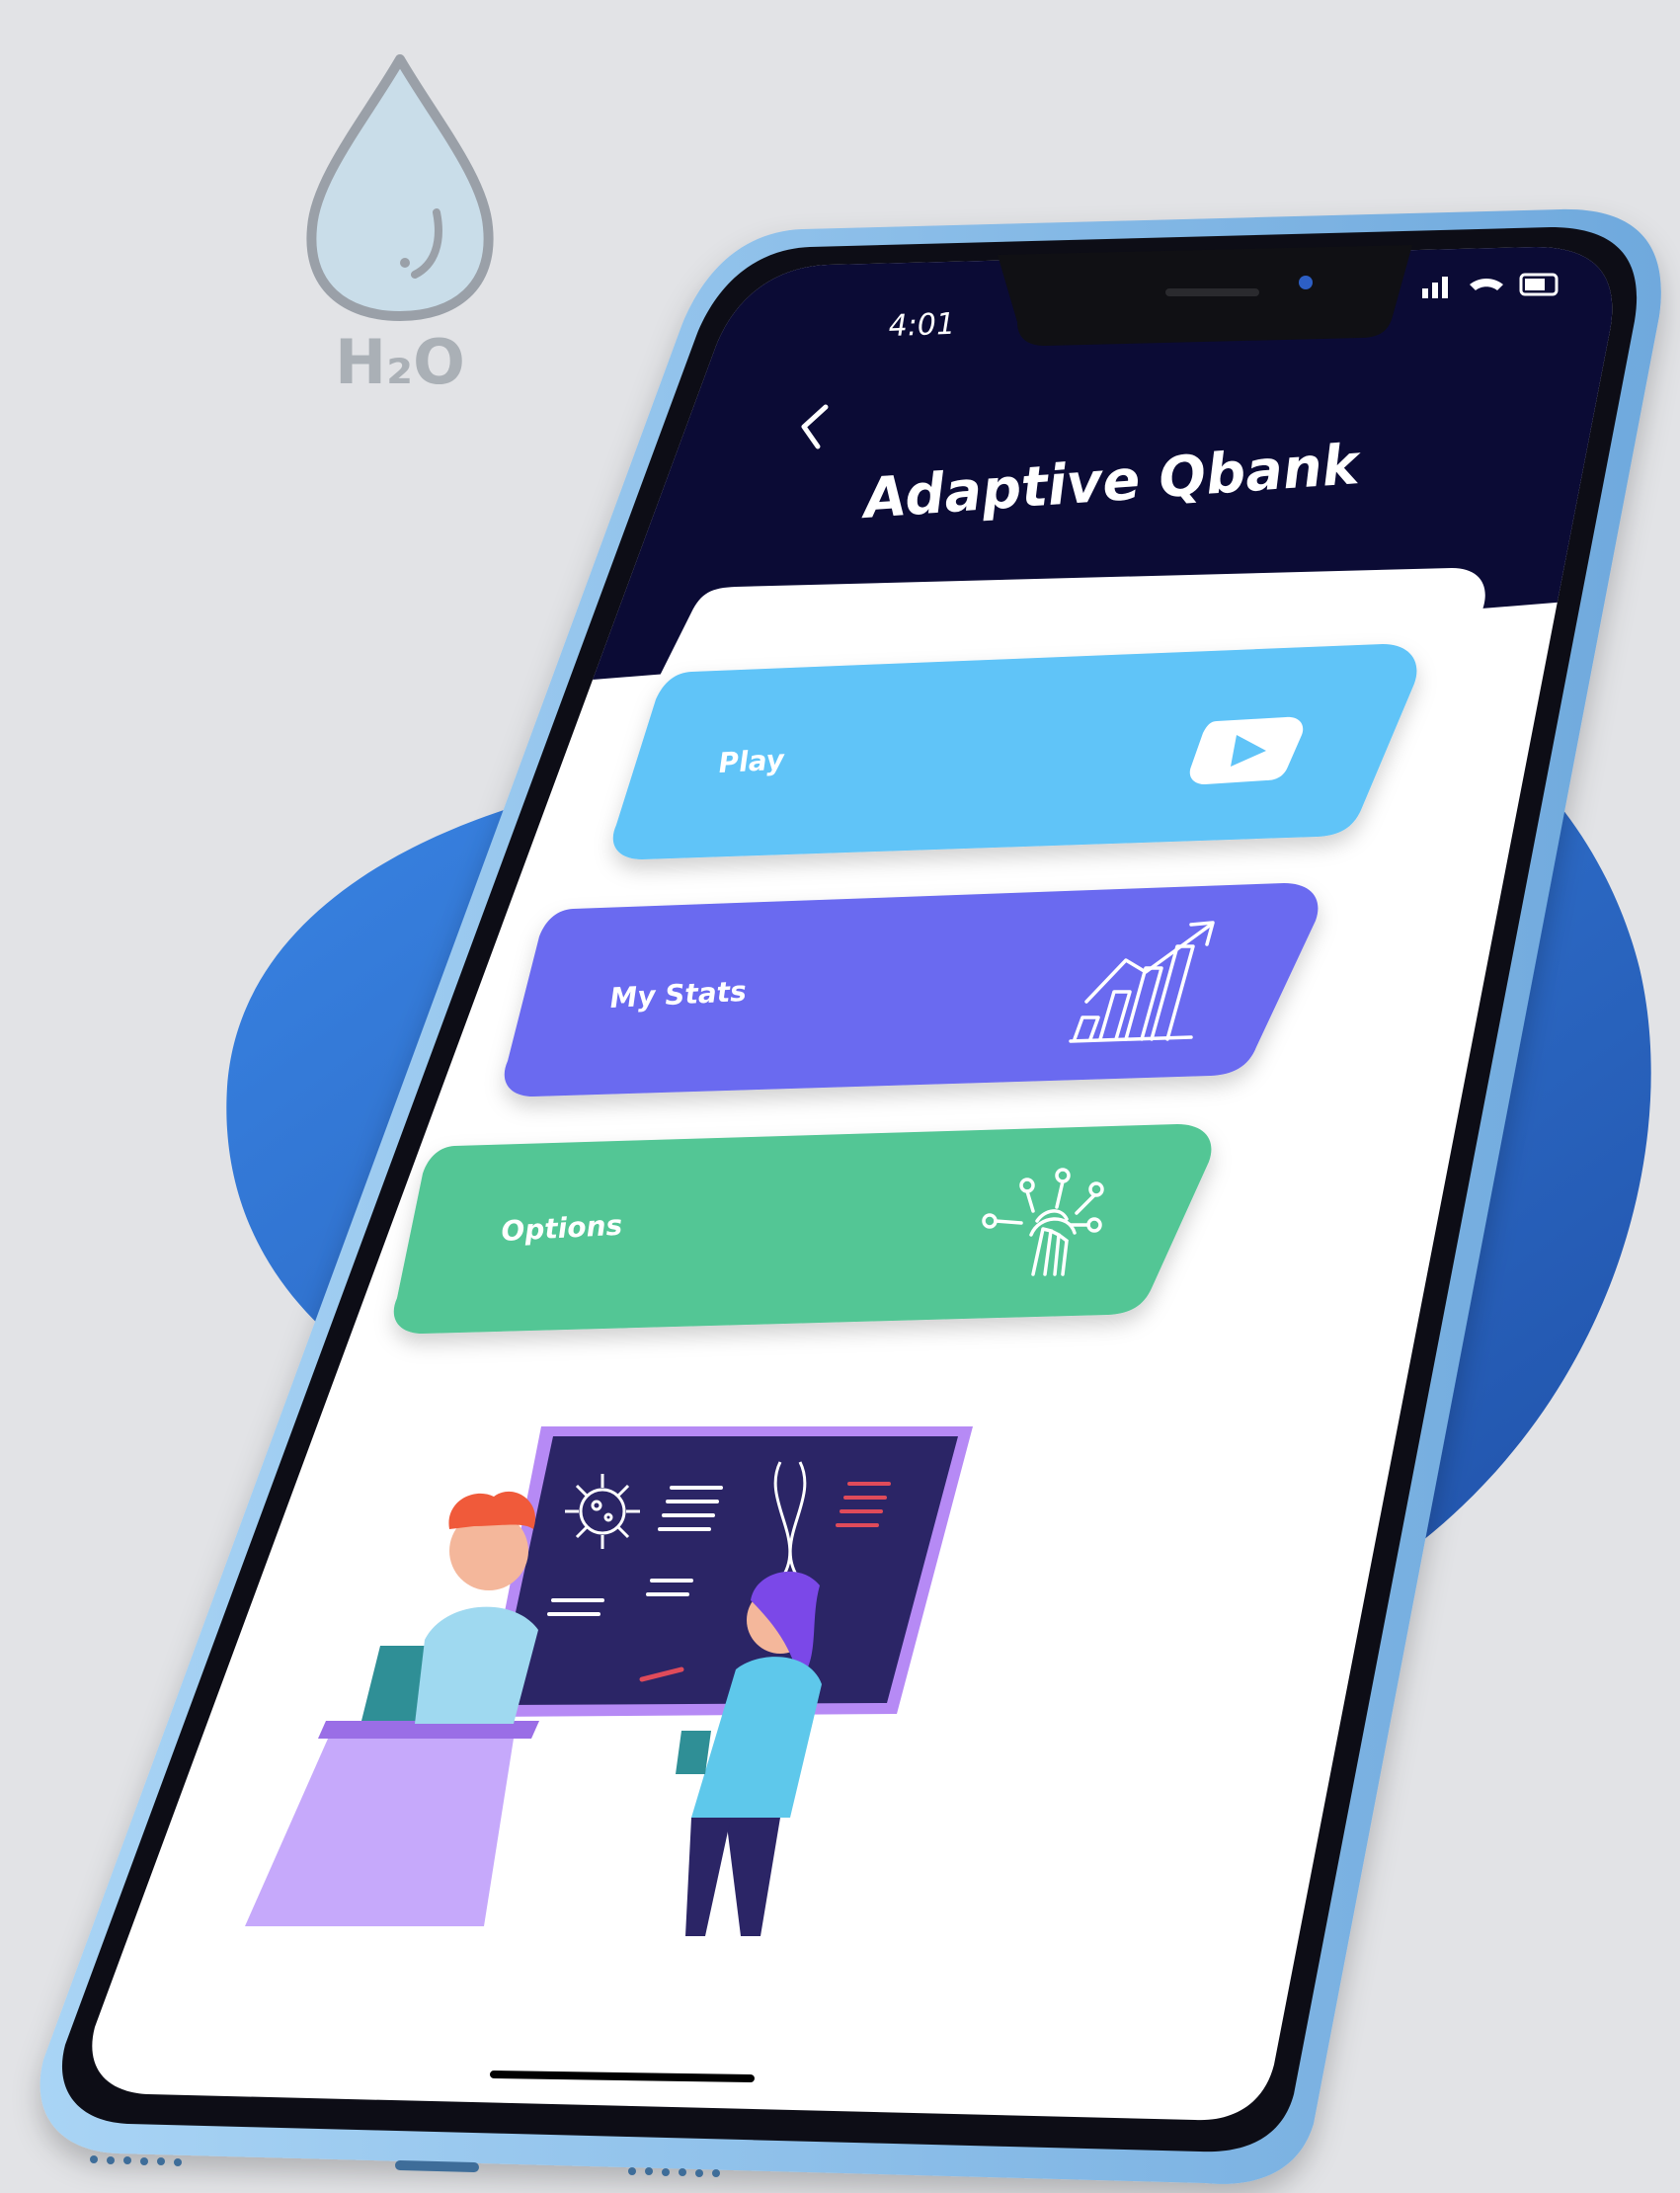 Image resolution: width=1680 pixels, height=2193 pixels. What do you see at coordinates (911, 989) in the screenshot?
I see `my-stats-button: My Stats` at bounding box center [911, 989].